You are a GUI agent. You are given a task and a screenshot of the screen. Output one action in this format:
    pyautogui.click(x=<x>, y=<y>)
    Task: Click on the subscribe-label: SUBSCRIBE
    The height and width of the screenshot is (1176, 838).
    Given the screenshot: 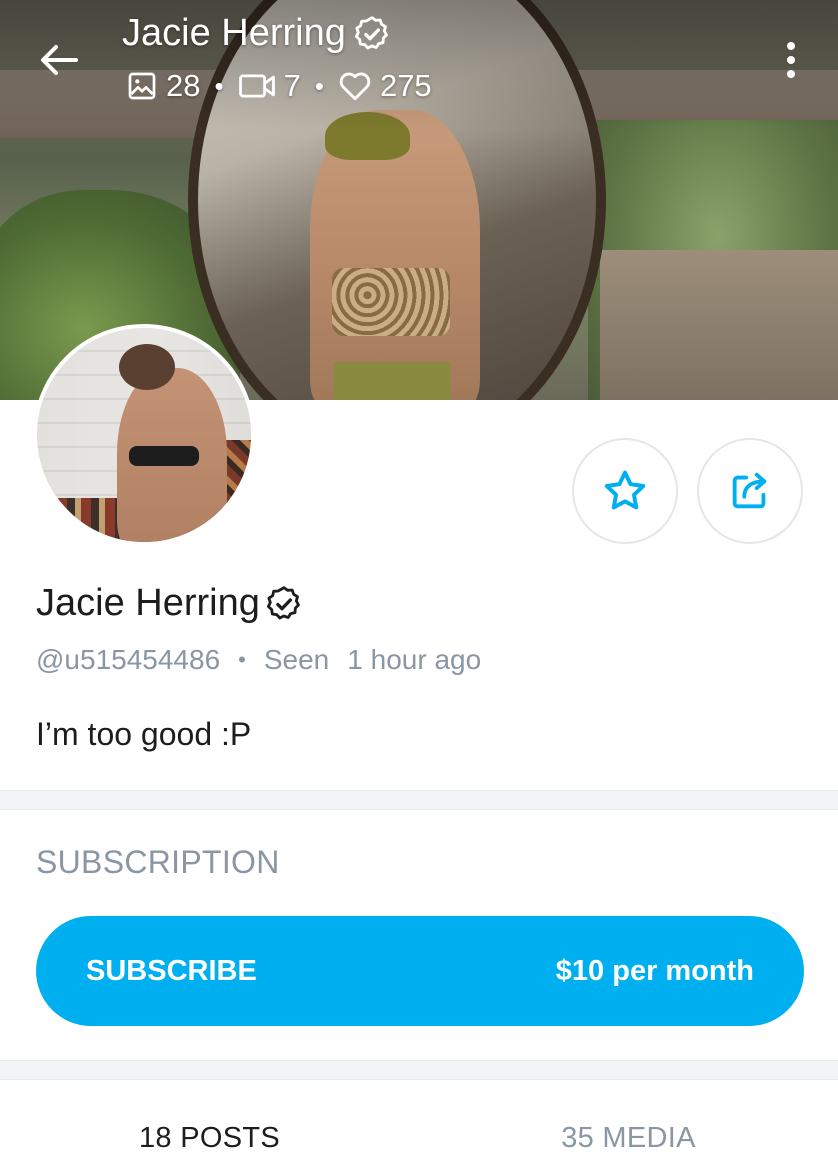 What is the action you would take?
    pyautogui.click(x=171, y=970)
    